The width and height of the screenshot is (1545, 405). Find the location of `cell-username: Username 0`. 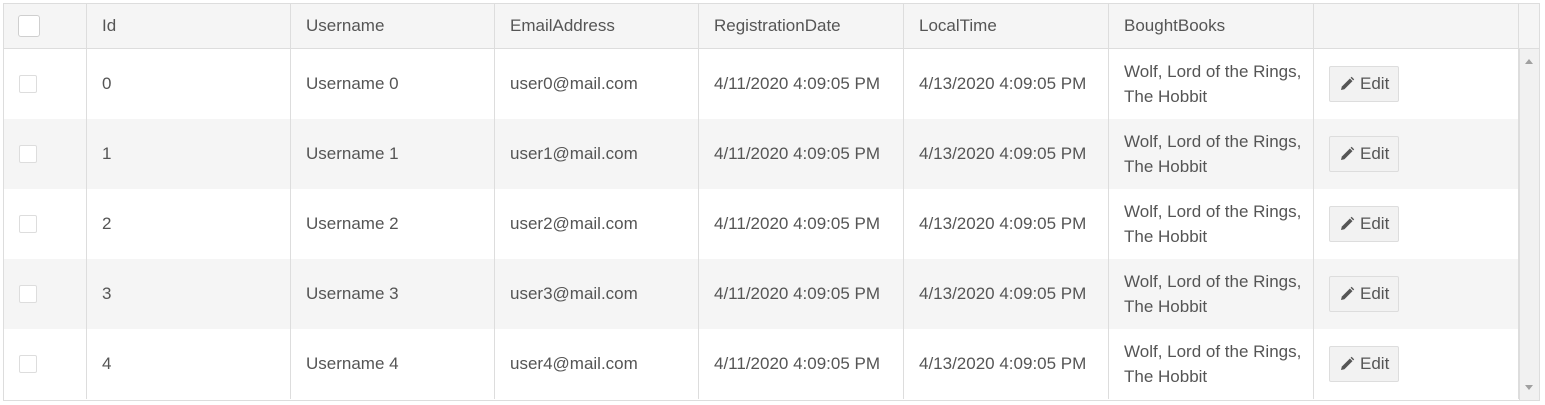

cell-username: Username 0 is located at coordinates (393, 84).